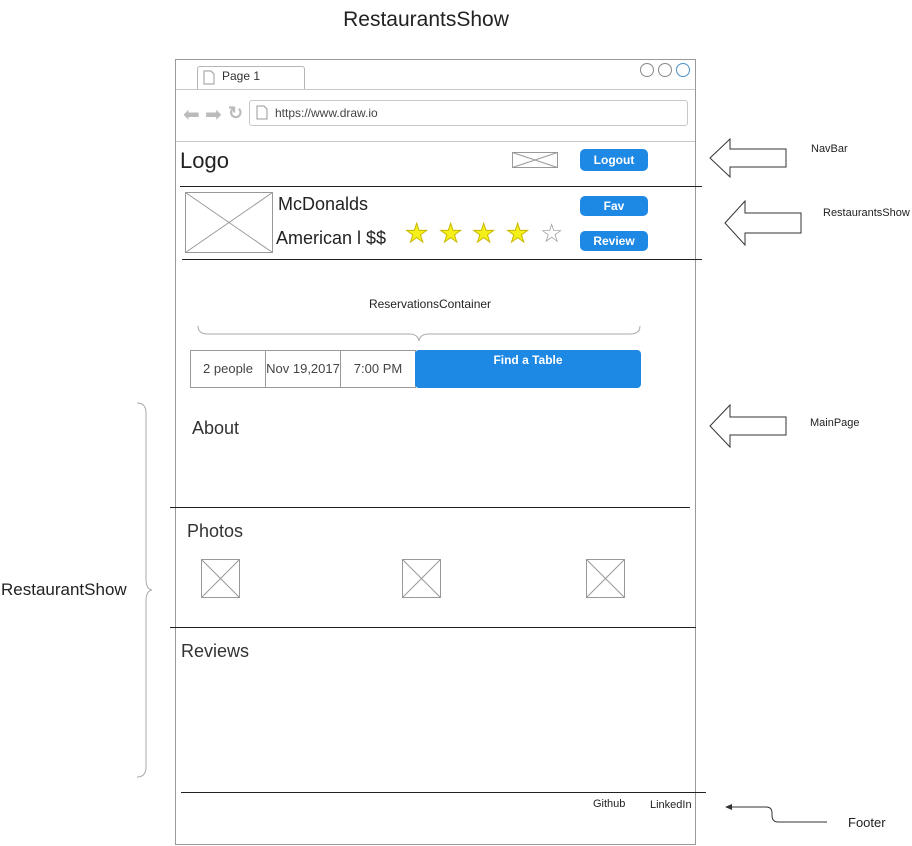 This screenshot has width=912, height=846. I want to click on linkedin-link: LinkedIn, so click(671, 805).